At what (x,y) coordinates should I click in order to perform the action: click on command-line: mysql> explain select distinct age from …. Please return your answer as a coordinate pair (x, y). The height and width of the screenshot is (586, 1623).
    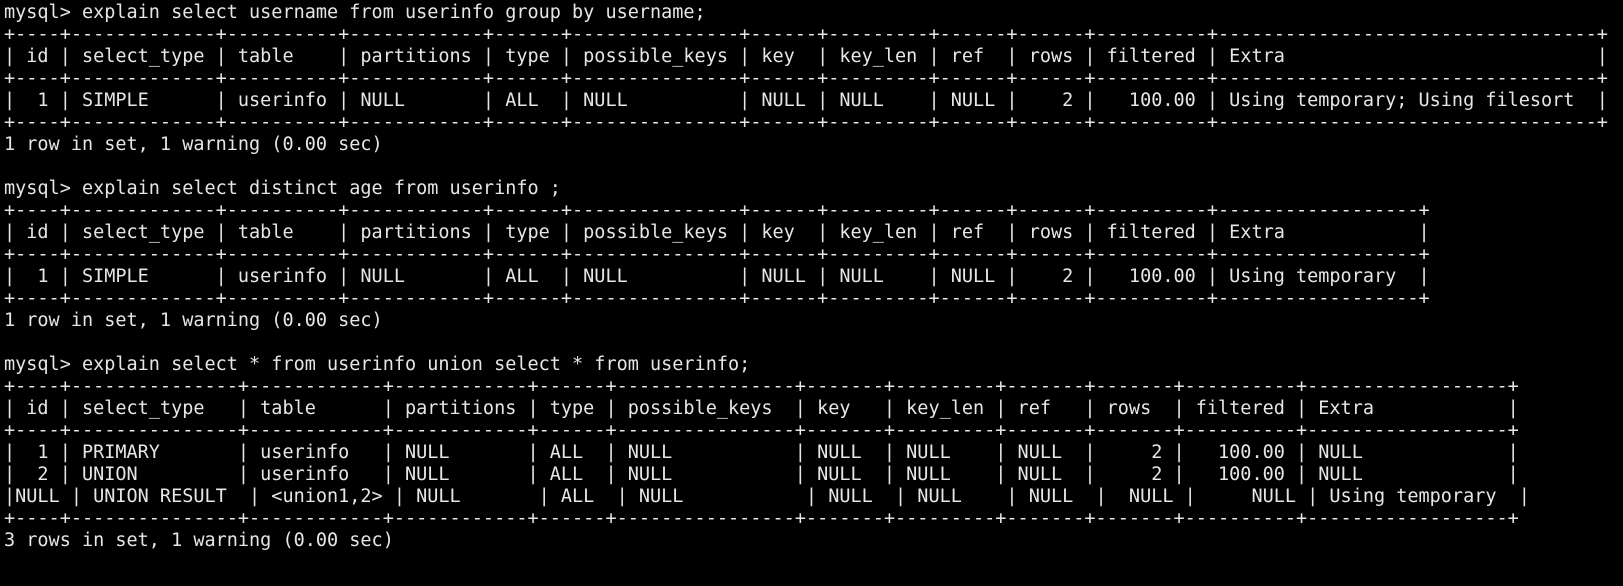
    Looking at the image, I should click on (813, 189).